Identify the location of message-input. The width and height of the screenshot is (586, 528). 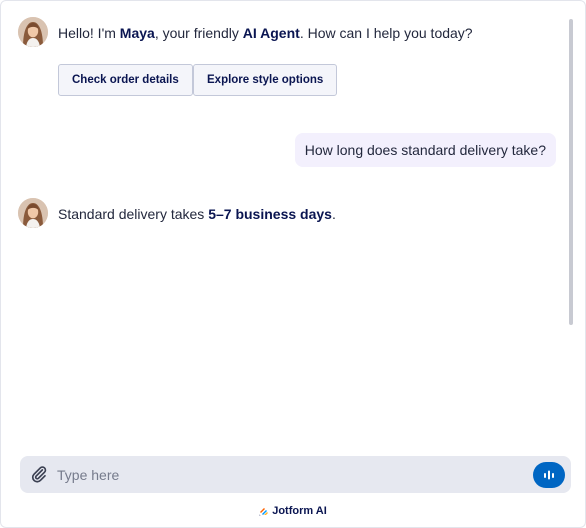
(292, 474).